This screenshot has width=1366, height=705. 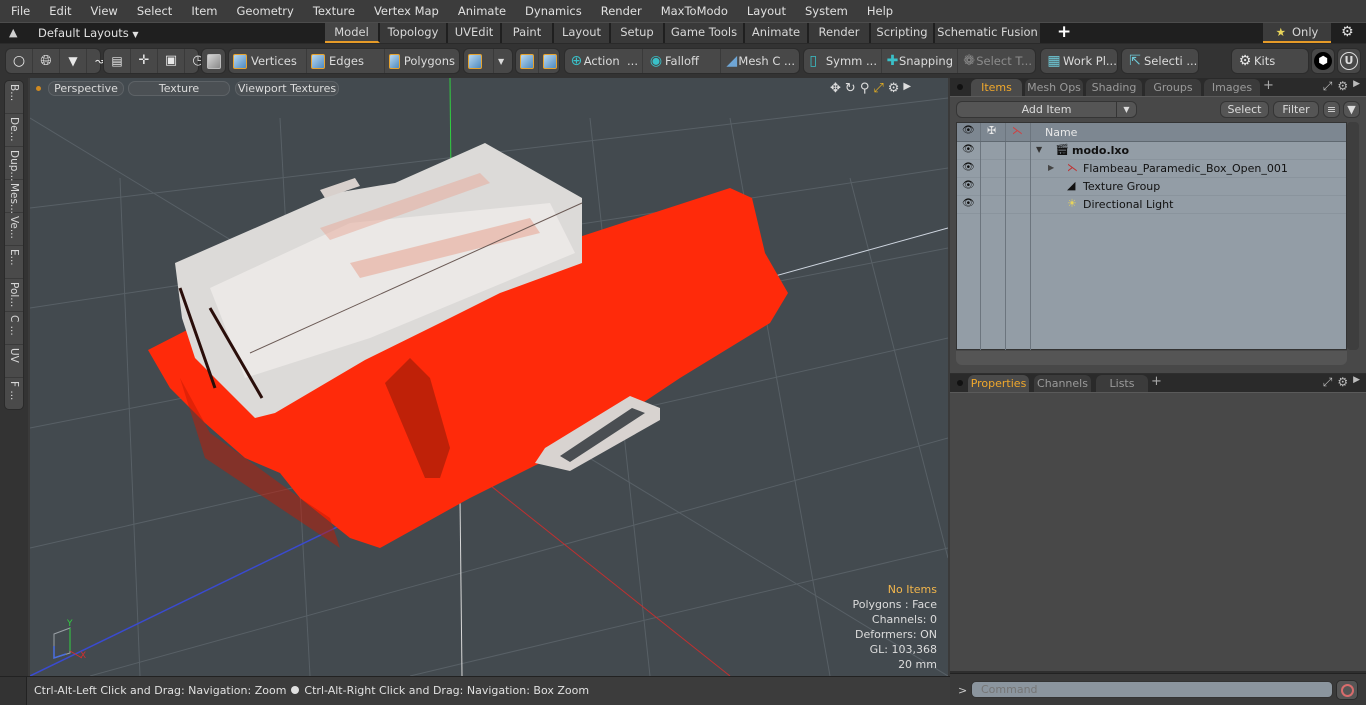 What do you see at coordinates (405, 11) in the screenshot?
I see `menu-vertex-map: Vertex Map` at bounding box center [405, 11].